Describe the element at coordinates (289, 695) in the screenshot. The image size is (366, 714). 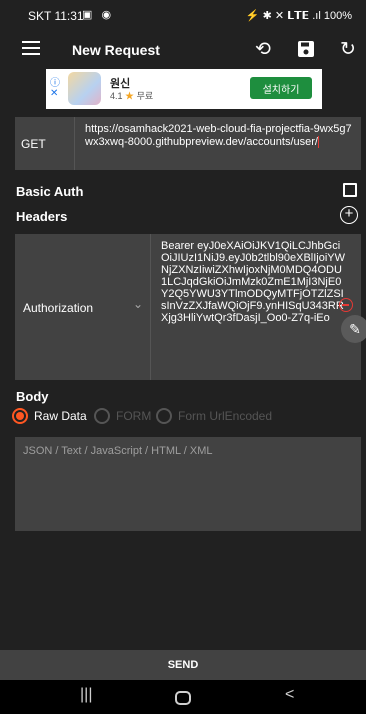
I see `back-icon: <` at that location.